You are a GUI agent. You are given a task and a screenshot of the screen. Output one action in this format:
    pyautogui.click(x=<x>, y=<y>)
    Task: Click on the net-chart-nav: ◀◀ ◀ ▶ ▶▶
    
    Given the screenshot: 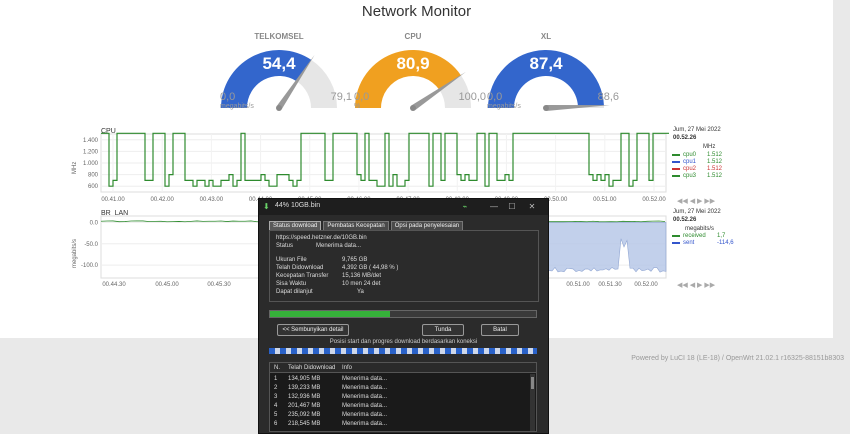 What is the action you would take?
    pyautogui.click(x=696, y=285)
    